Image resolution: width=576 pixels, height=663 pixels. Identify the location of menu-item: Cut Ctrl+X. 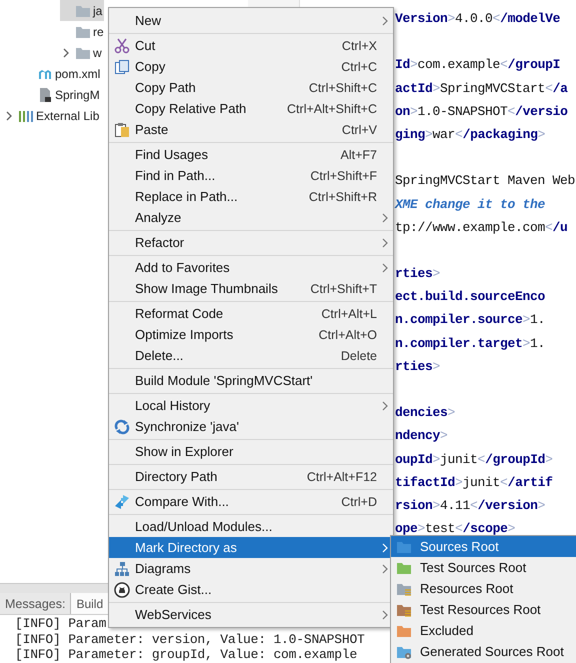
(251, 45).